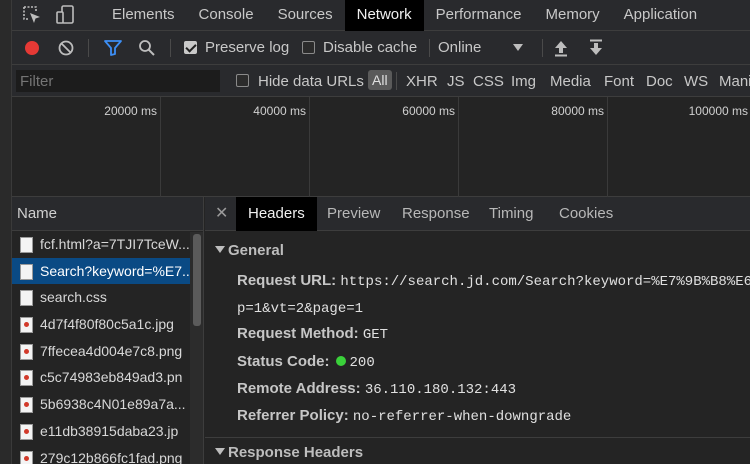 This screenshot has height=464, width=750. What do you see at coordinates (283, 361) in the screenshot?
I see `status-code-key: Status Code:` at bounding box center [283, 361].